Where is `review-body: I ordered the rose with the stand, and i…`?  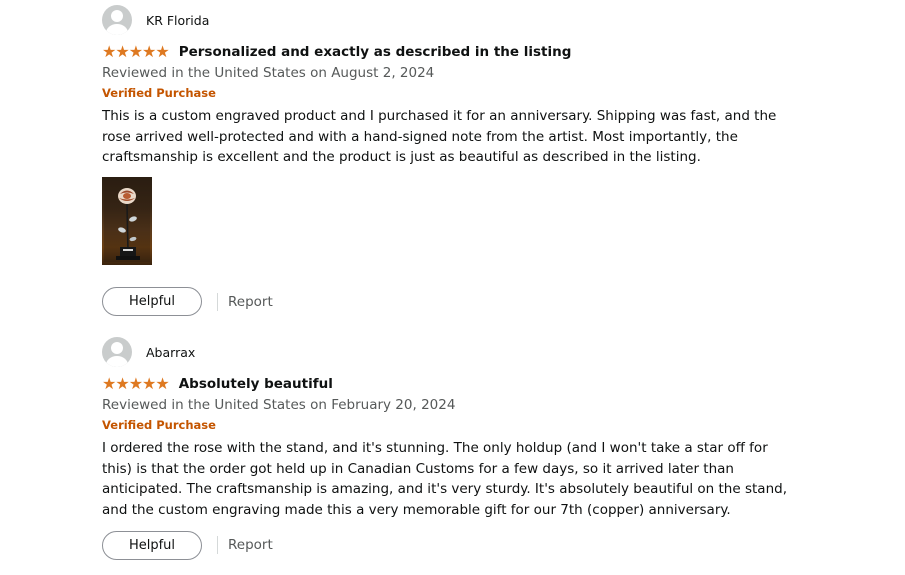 review-body: I ordered the rose with the stand, and i… is located at coordinates (444, 479).